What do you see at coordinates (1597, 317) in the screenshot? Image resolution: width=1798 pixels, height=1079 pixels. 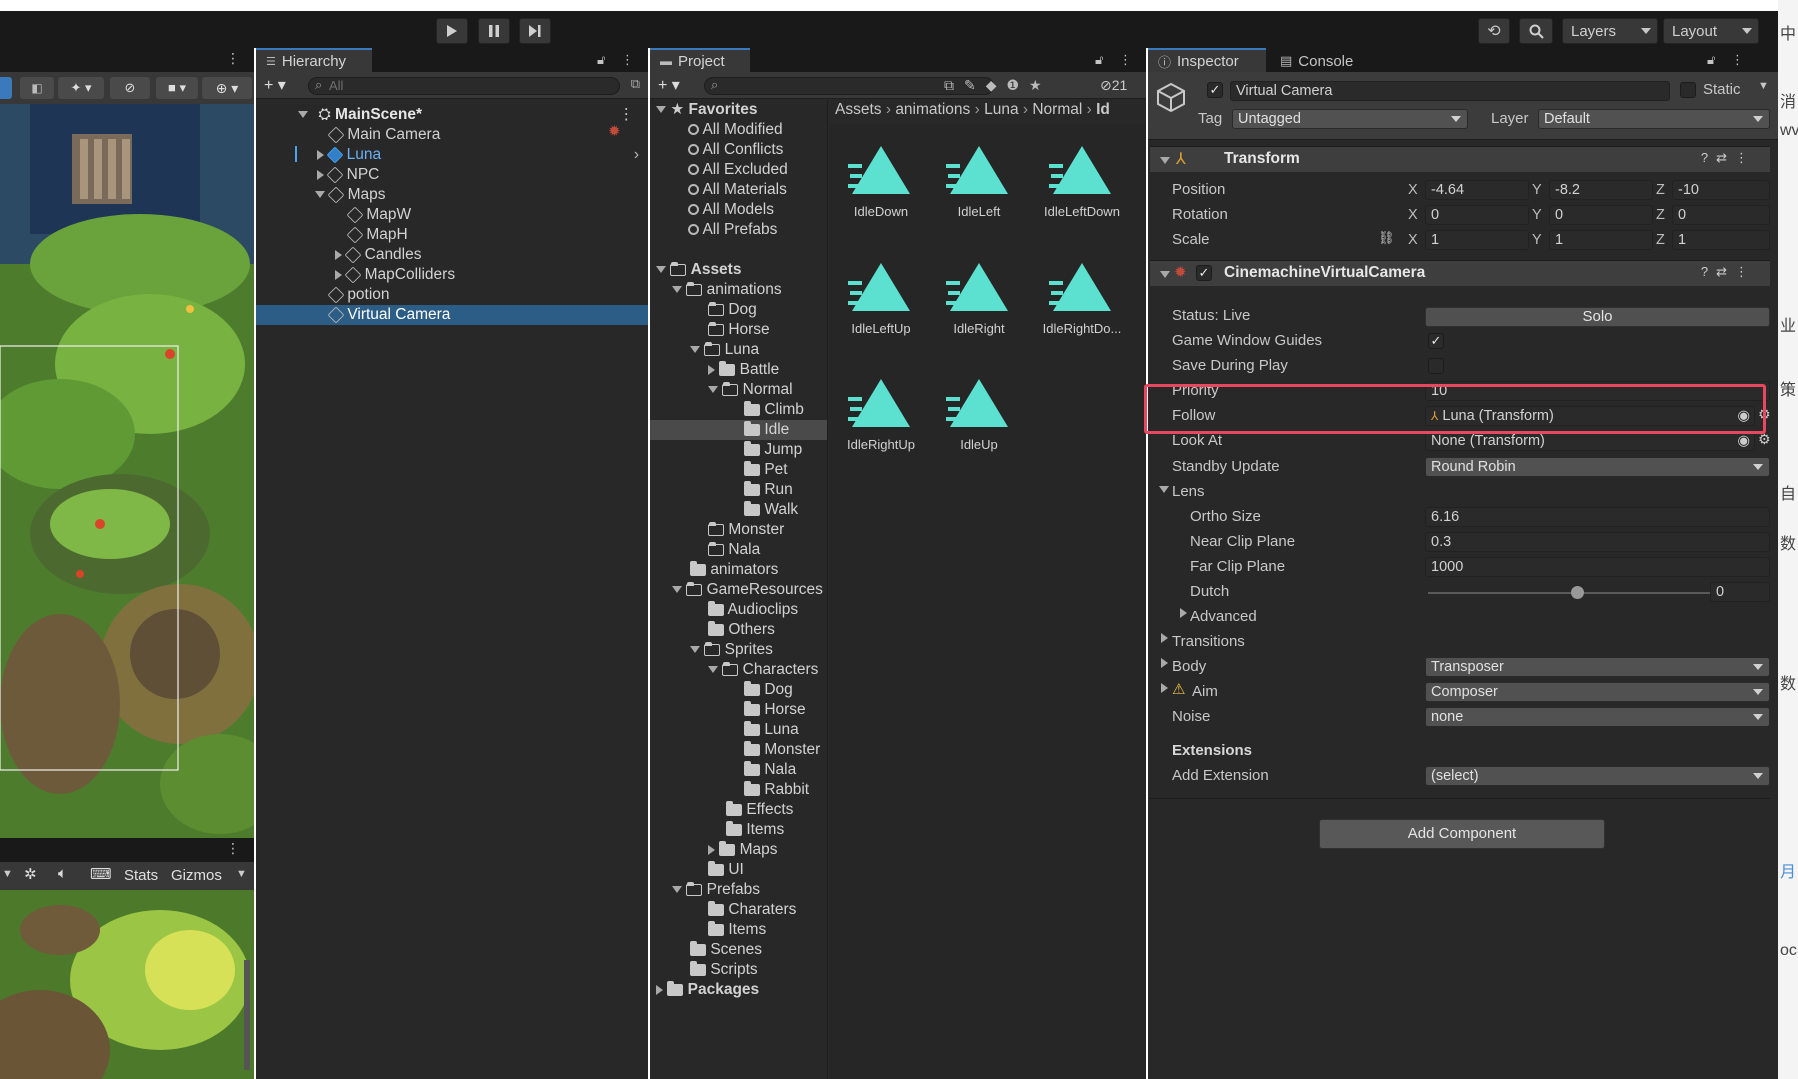 I see `solo-button: Solo` at bounding box center [1597, 317].